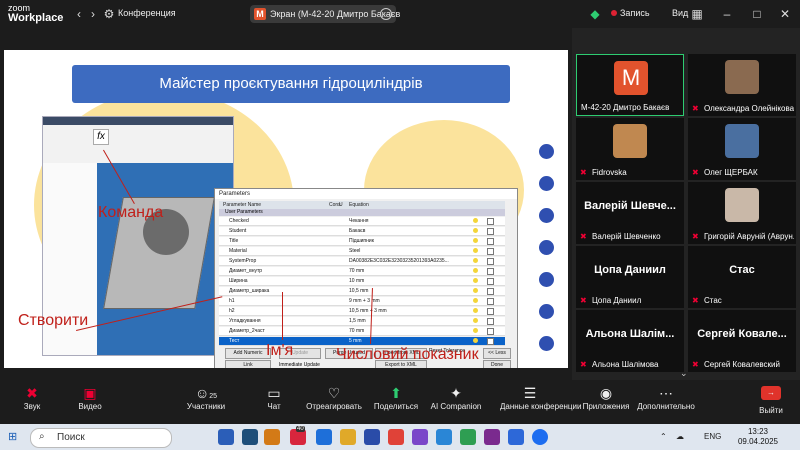  What do you see at coordinates (356, 281) in the screenshot?
I see `param-equation: 10 mm` at bounding box center [356, 281].